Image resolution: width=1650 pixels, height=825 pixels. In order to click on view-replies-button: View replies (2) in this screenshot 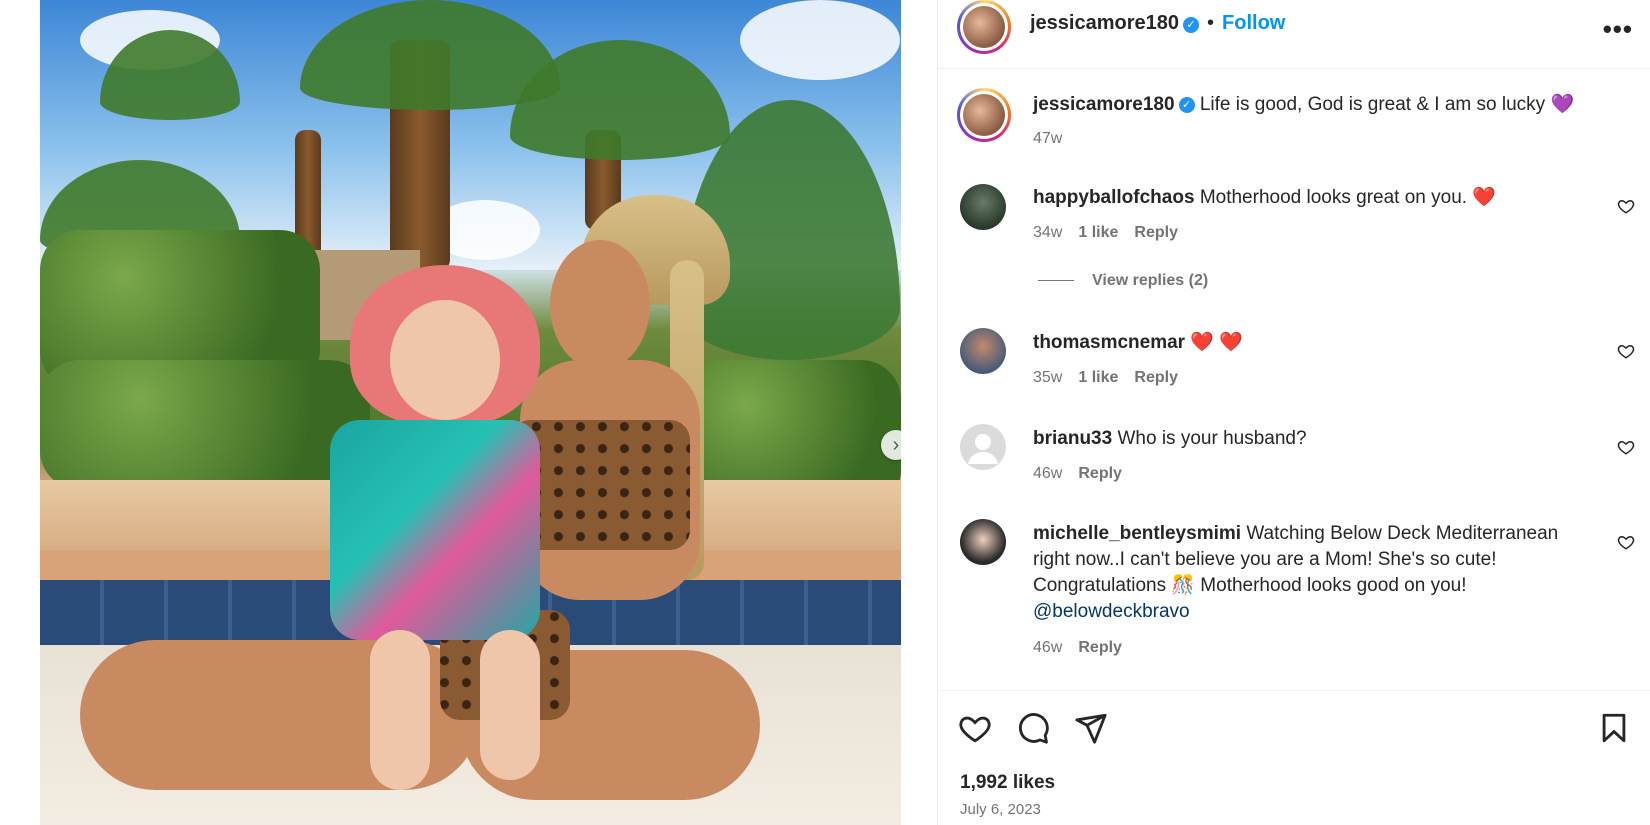, I will do `click(1123, 281)`.